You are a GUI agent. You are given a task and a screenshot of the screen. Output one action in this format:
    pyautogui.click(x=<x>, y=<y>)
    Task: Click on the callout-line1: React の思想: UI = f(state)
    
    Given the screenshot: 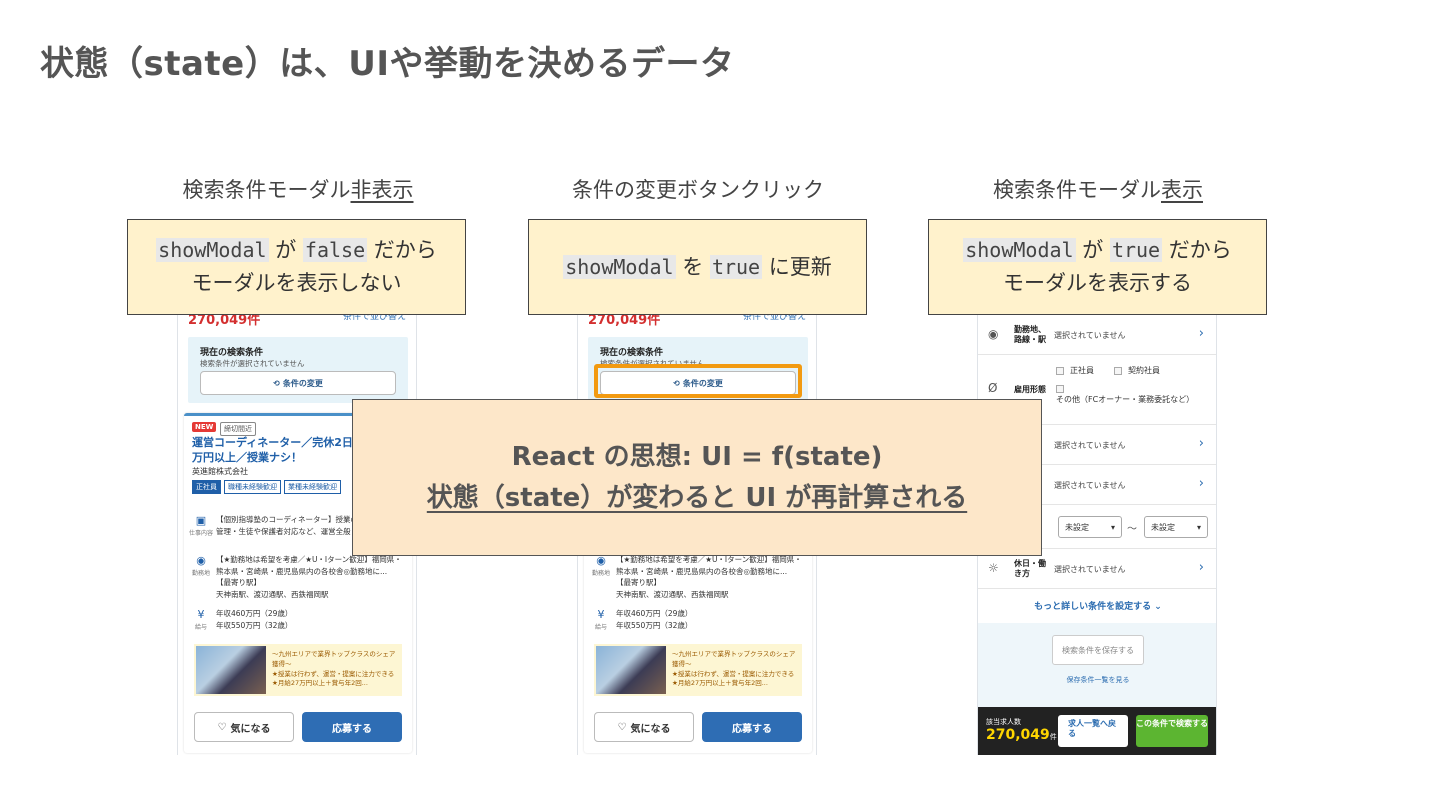 What is the action you would take?
    pyautogui.click(x=697, y=457)
    